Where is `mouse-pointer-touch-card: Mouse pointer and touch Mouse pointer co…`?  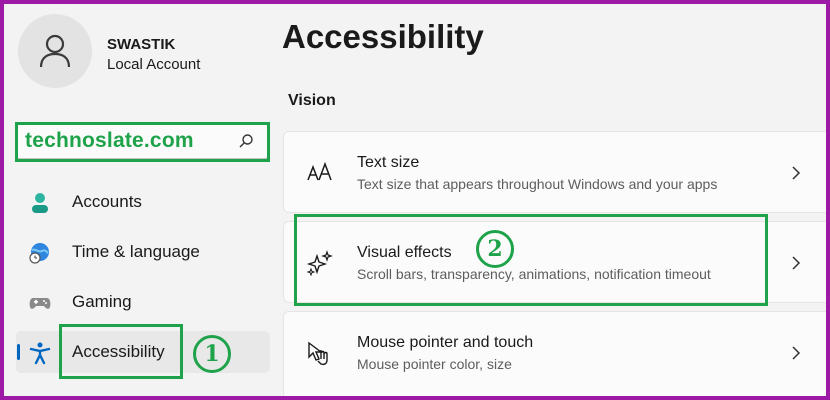 mouse-pointer-touch-card: Mouse pointer and touch Mouse pointer co… is located at coordinates (554, 353).